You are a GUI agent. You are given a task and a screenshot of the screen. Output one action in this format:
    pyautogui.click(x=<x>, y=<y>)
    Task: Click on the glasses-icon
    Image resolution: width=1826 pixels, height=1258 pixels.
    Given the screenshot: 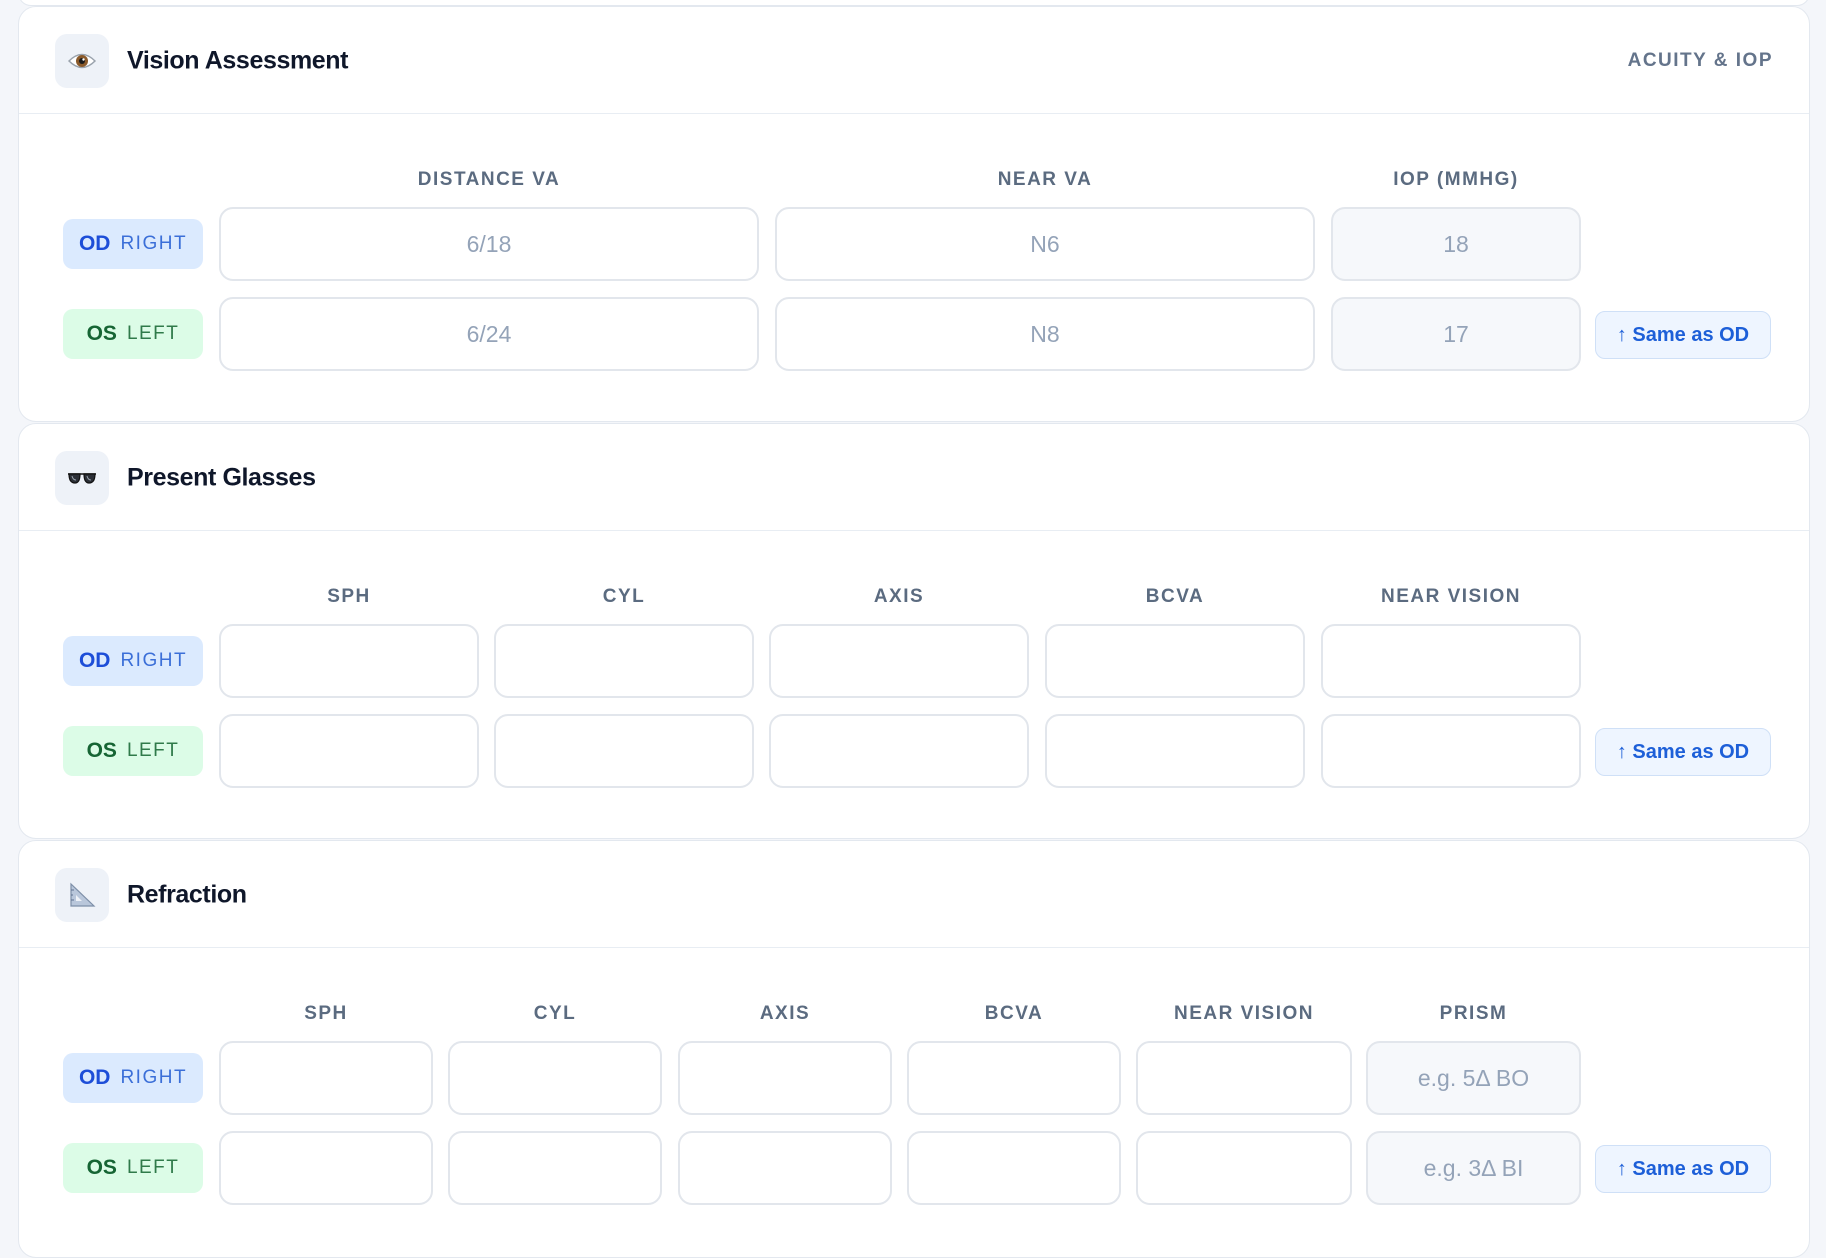 What is the action you would take?
    pyautogui.click(x=82, y=478)
    